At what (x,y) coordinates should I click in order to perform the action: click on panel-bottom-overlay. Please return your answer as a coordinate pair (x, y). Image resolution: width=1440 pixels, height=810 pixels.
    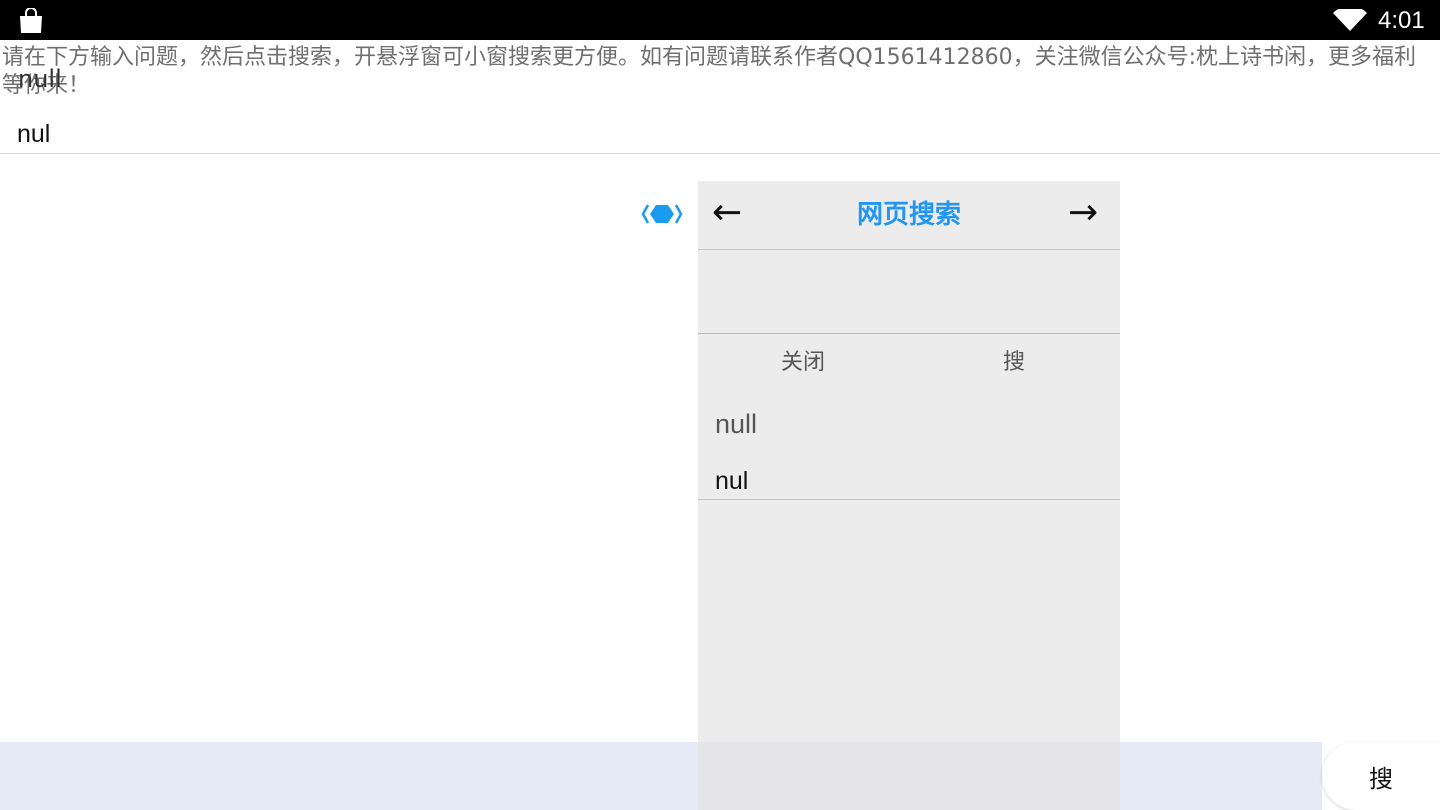
    Looking at the image, I should click on (909, 776).